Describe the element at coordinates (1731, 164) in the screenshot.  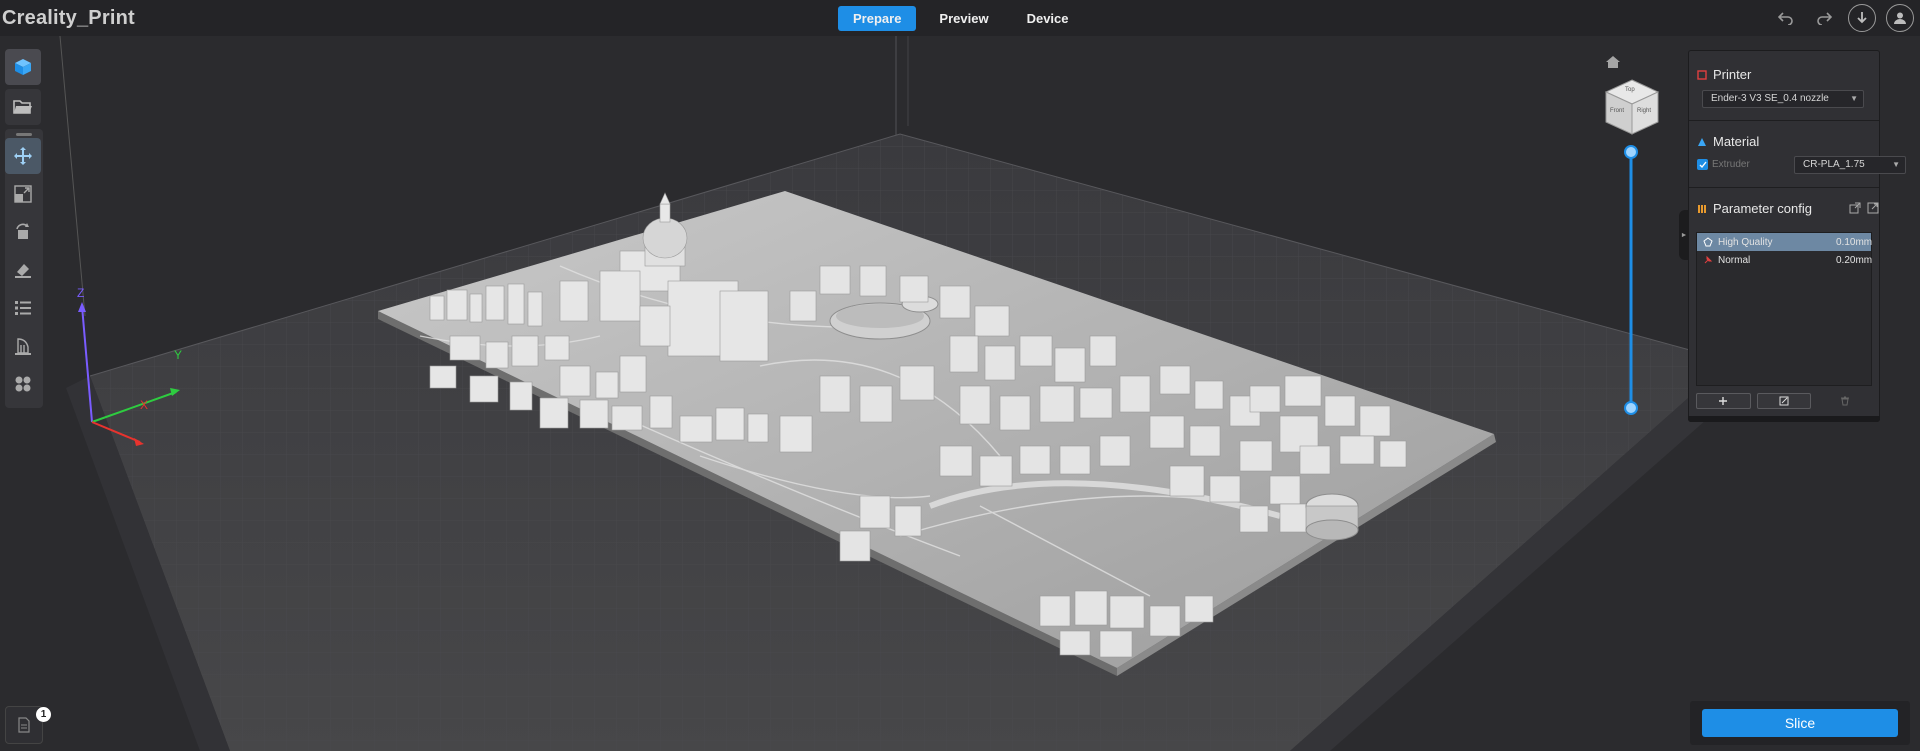
I see `extruder-label: Extruder` at that location.